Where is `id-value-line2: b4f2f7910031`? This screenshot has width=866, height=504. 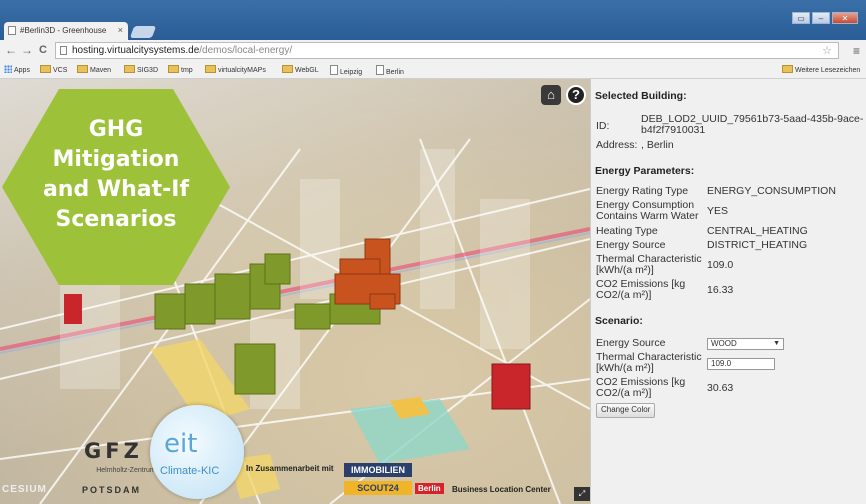 id-value-line2: b4f2f7910031 is located at coordinates (673, 130).